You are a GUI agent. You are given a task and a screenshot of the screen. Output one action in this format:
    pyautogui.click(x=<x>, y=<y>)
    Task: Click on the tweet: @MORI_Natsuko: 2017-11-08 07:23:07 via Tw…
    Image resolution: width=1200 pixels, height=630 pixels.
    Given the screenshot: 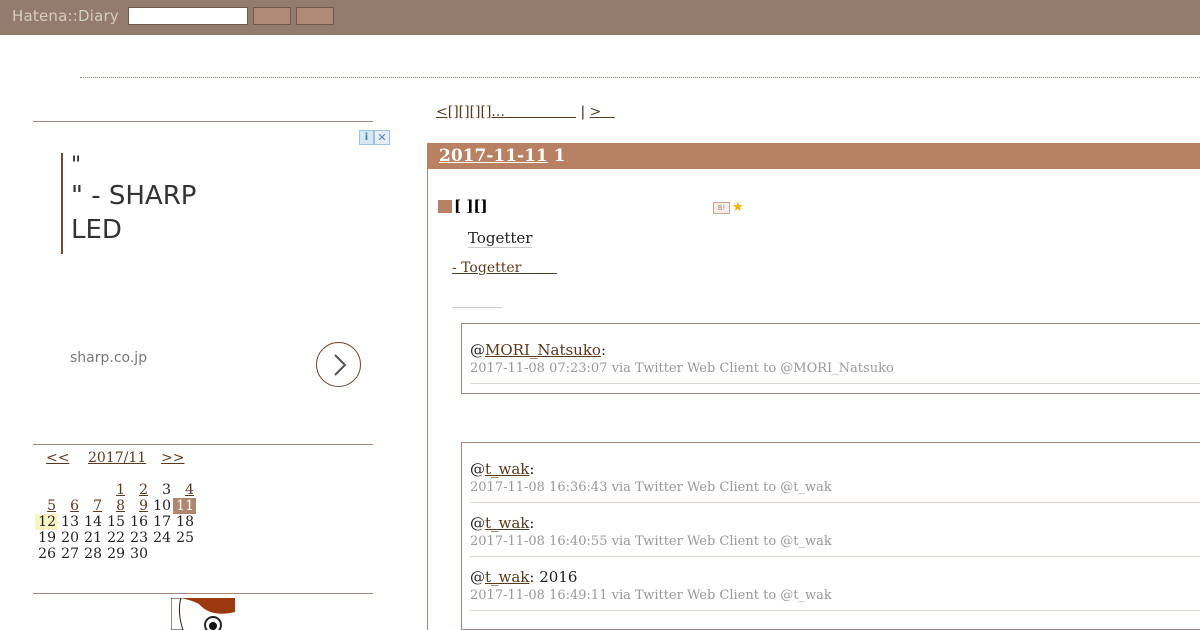 What is the action you would take?
    pyautogui.click(x=835, y=362)
    